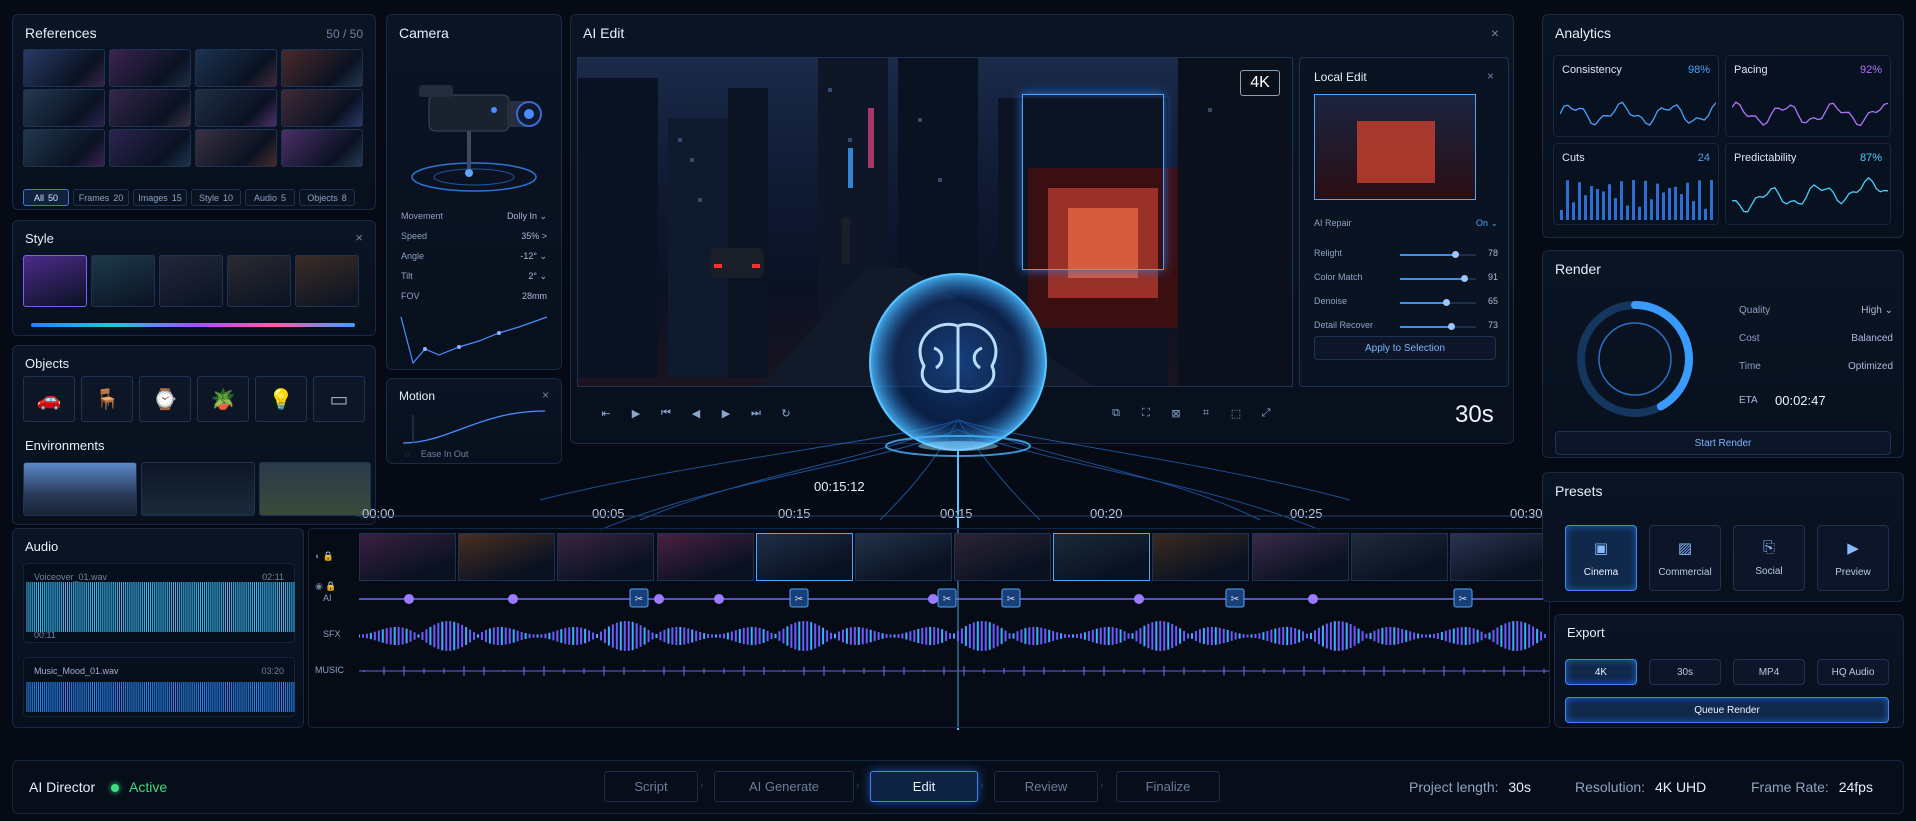  What do you see at coordinates (545, 395) in the screenshot?
I see `motion-close-icon: ×` at bounding box center [545, 395].